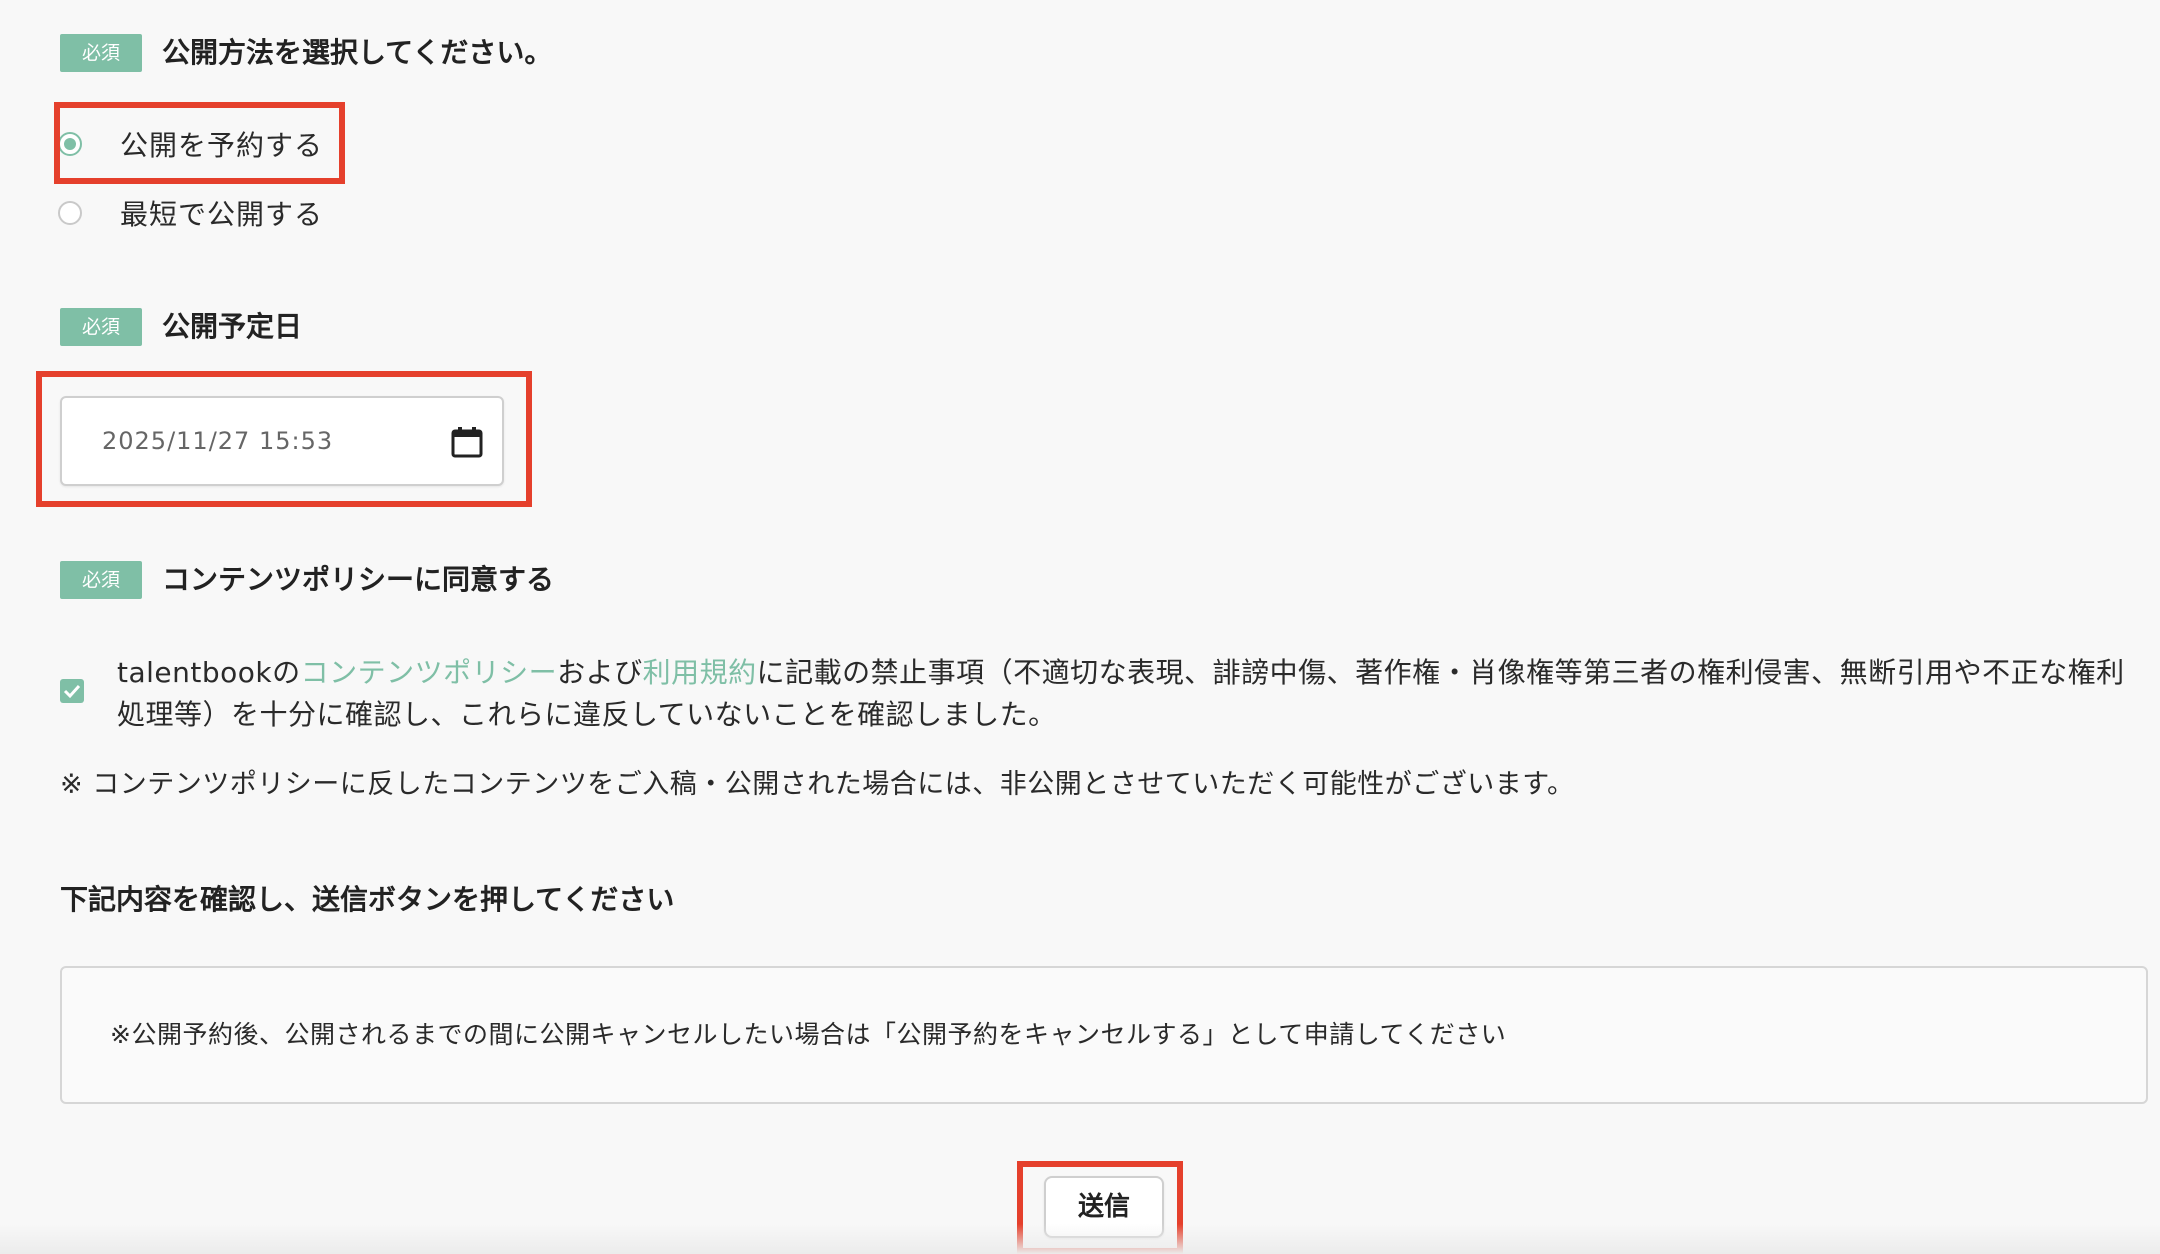 This screenshot has width=2160, height=1254. Describe the element at coordinates (429, 672) in the screenshot. I see `content-policy-link: コンテンツポリシー` at that location.